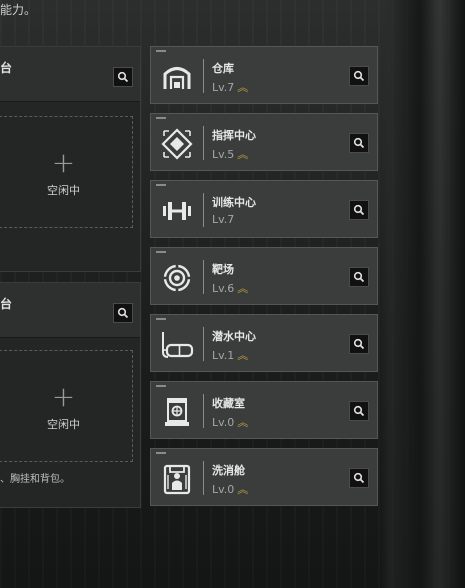  Describe the element at coordinates (234, 202) in the screenshot. I see `facility-name: 训练中心` at that location.